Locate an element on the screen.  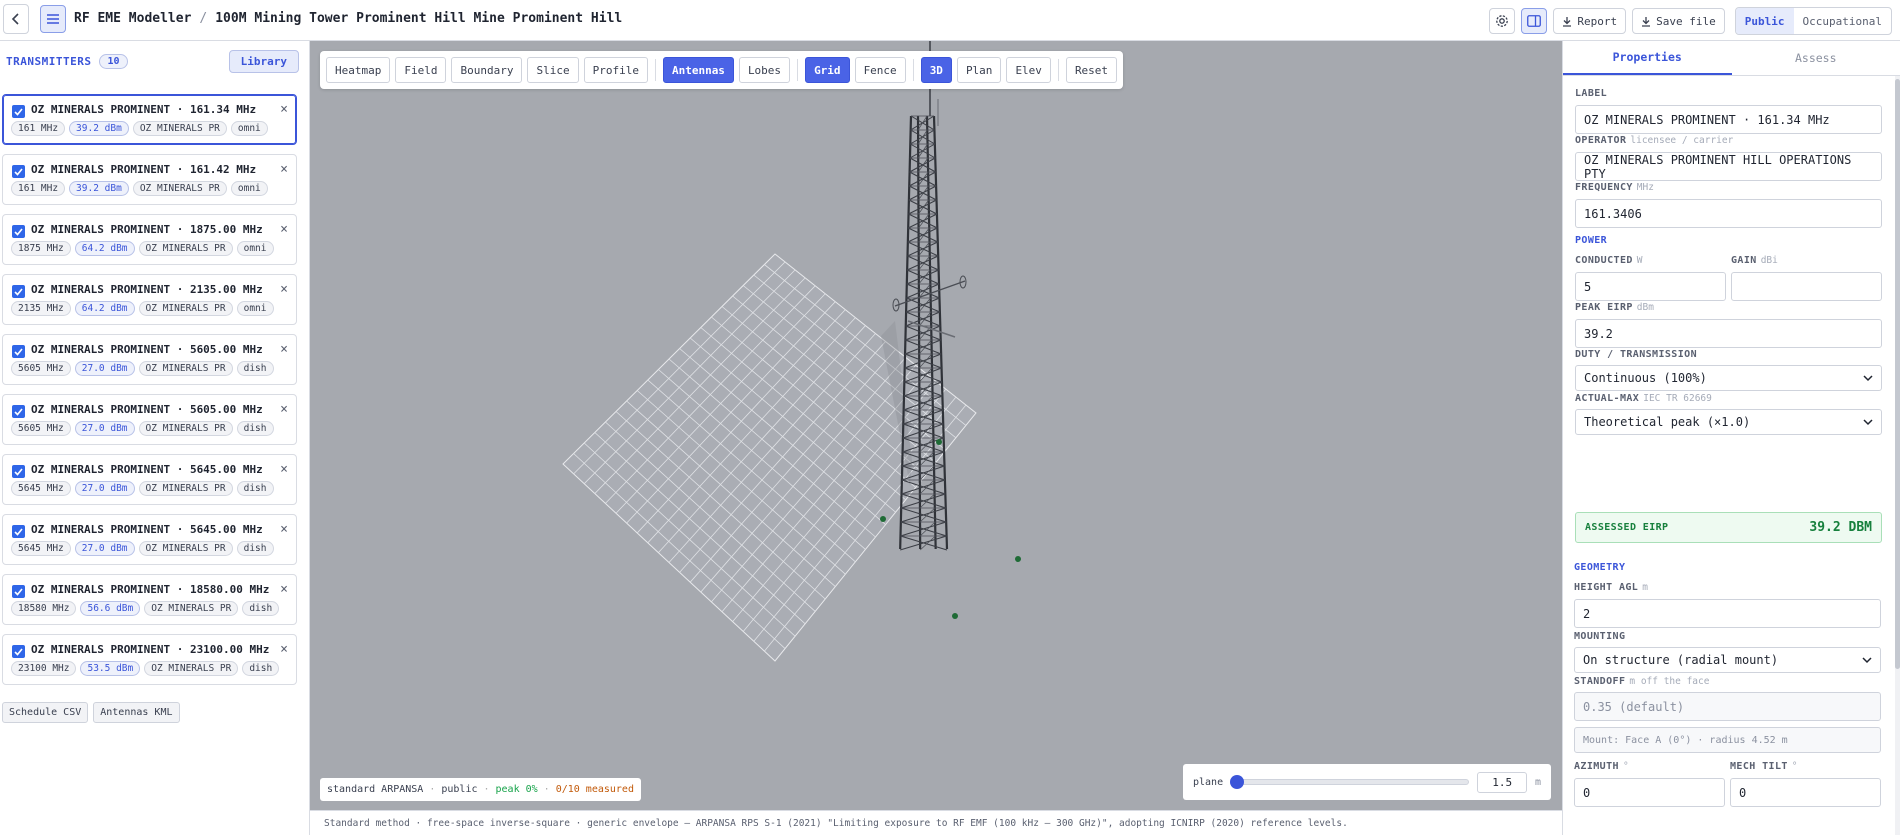
frequency-input: 161.3406 is located at coordinates (1728, 213).